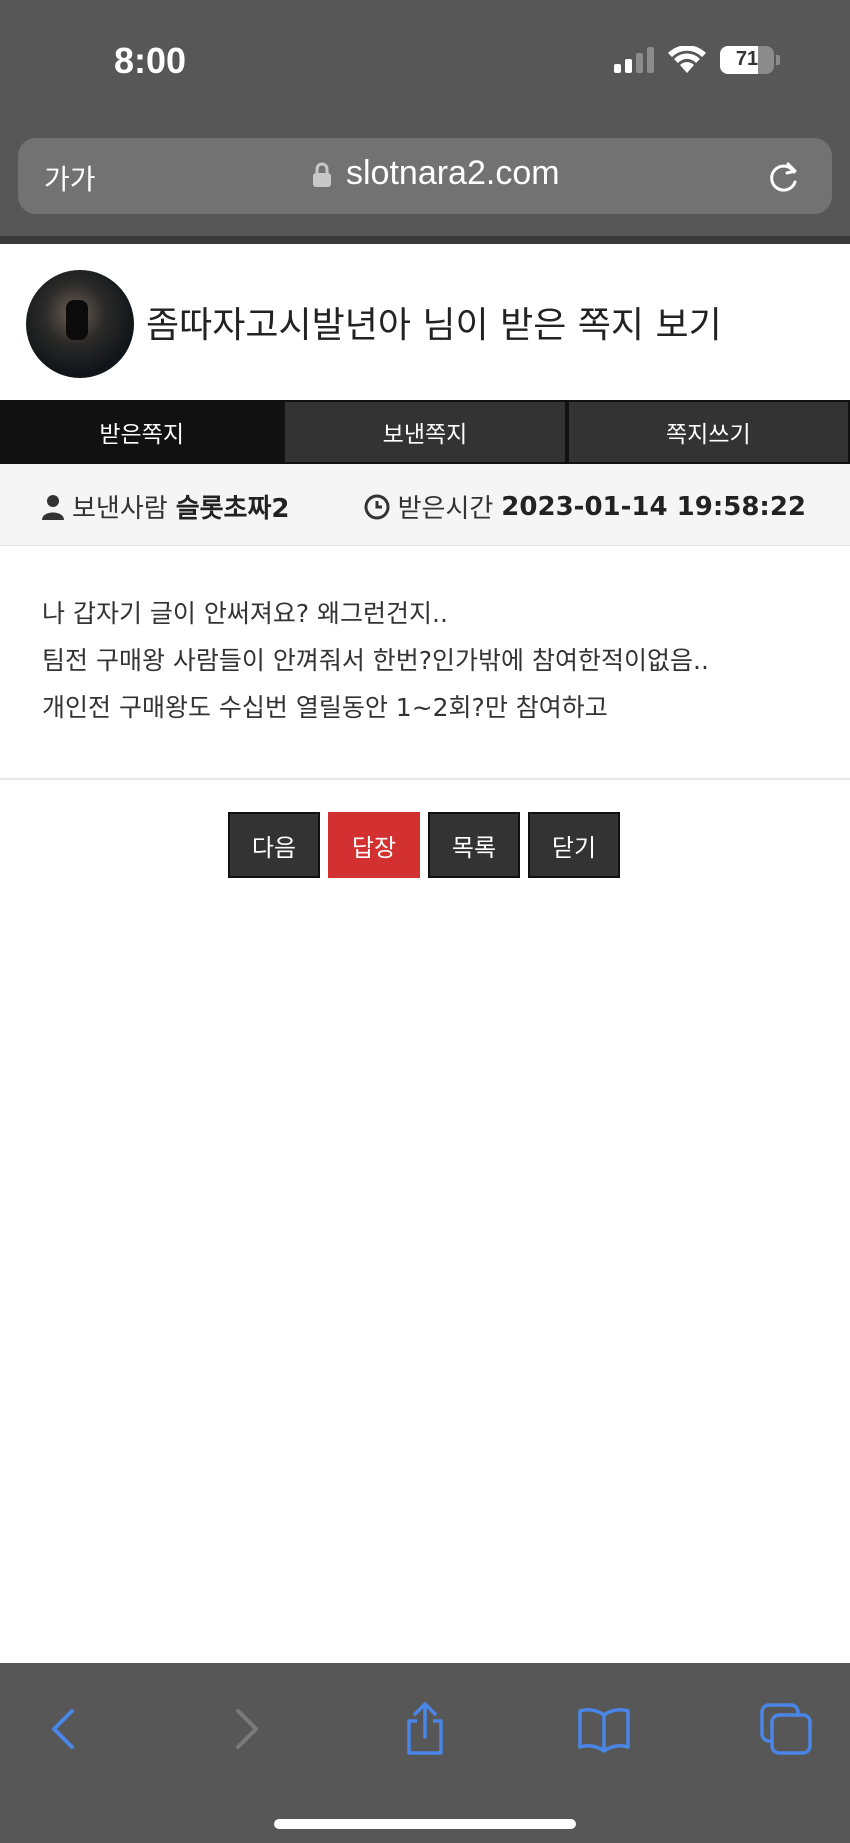 This screenshot has height=1843, width=850. Describe the element at coordinates (322, 174) in the screenshot. I see `lock-icon` at that location.